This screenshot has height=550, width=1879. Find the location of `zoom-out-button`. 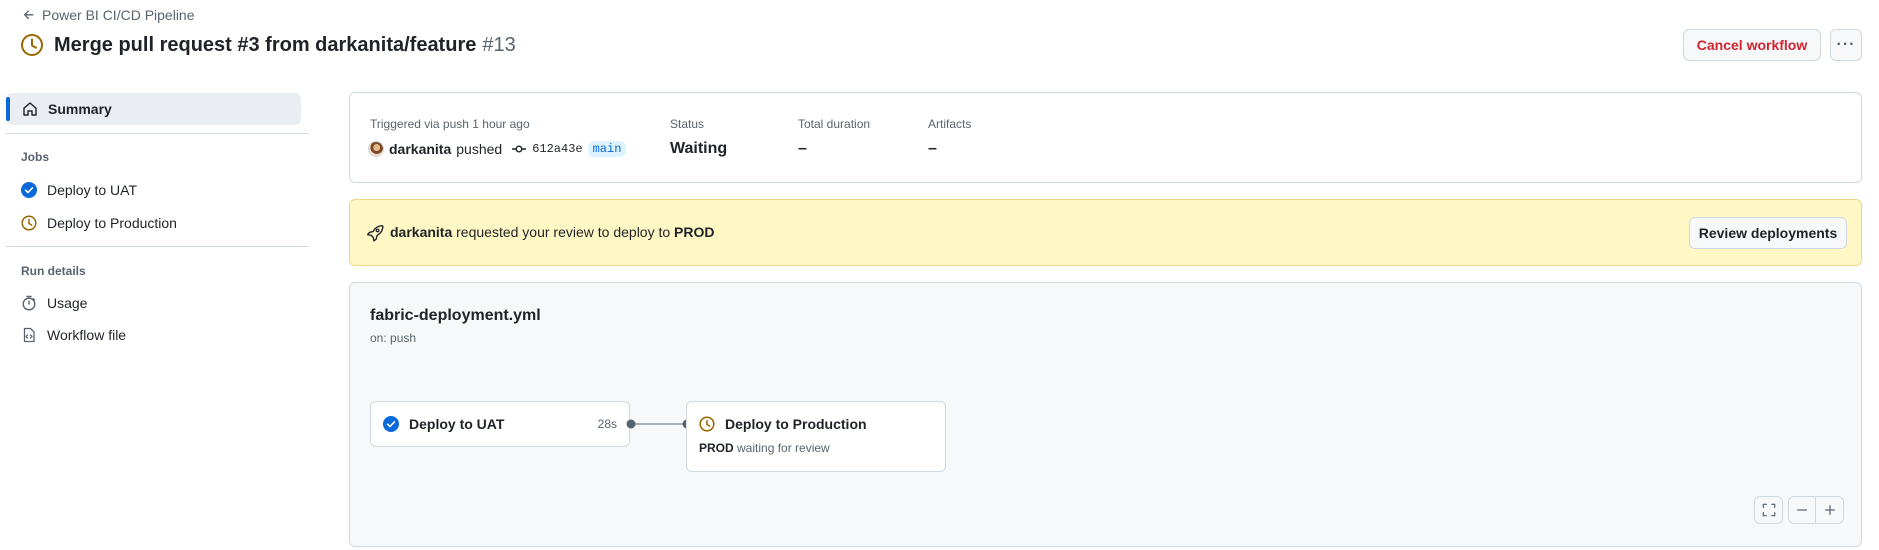

zoom-out-button is located at coordinates (1802, 510).